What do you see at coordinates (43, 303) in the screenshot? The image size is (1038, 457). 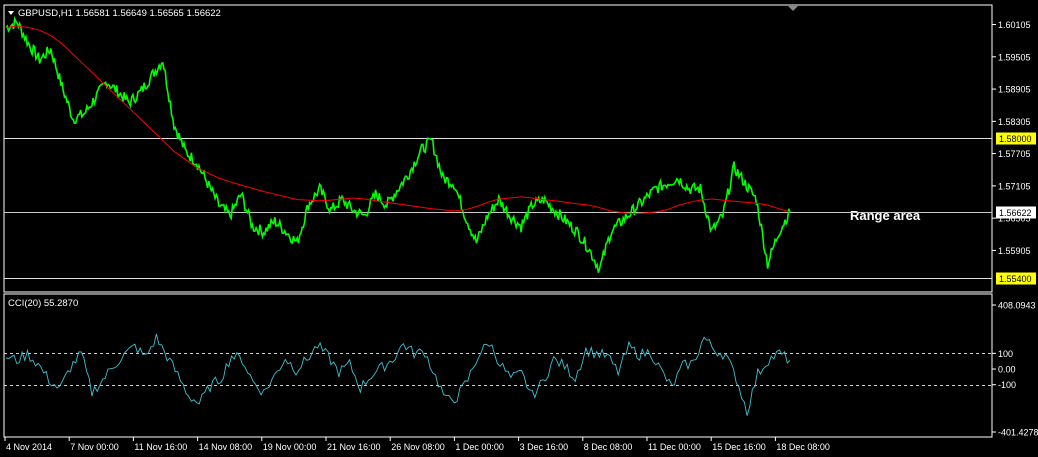 I see `cci-header: CCI(20) 55.2870` at bounding box center [43, 303].